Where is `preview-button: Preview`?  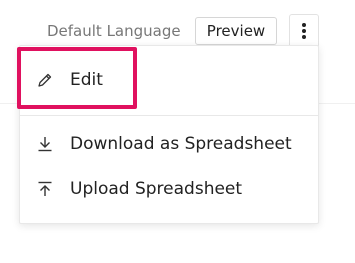
preview-button: Preview is located at coordinates (236, 31).